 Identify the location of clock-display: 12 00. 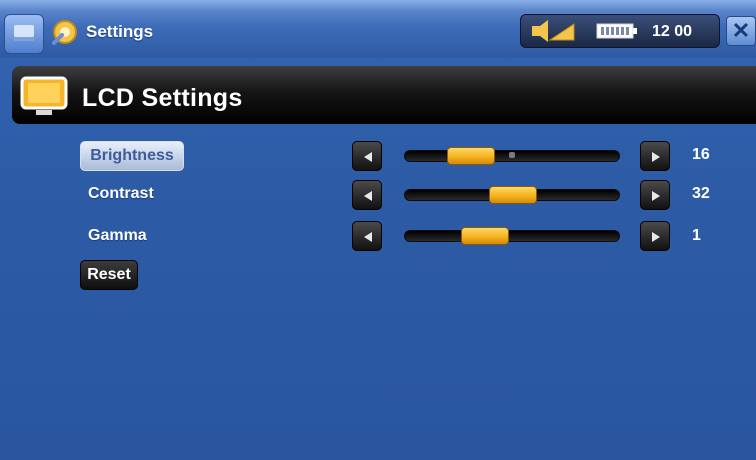
(672, 31).